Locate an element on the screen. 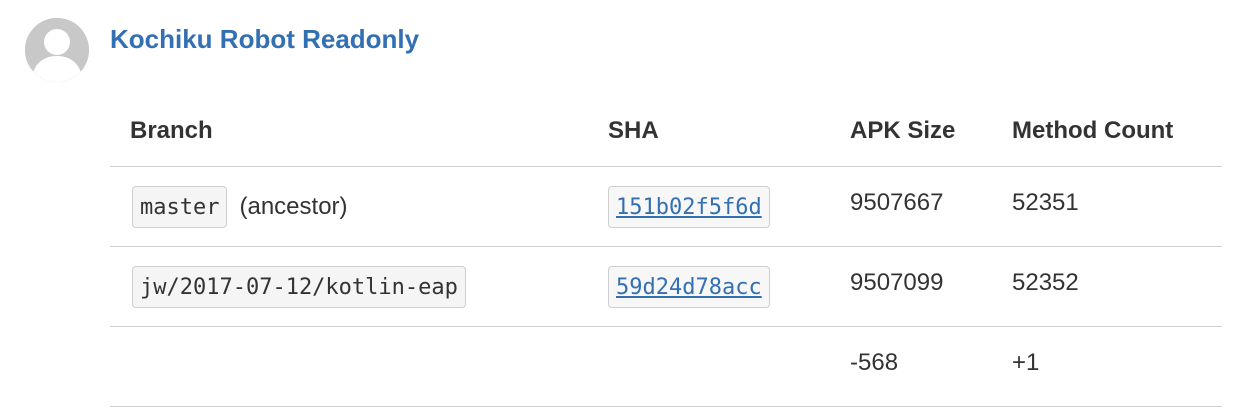  apk-size-value: 9507667 is located at coordinates (910, 206).